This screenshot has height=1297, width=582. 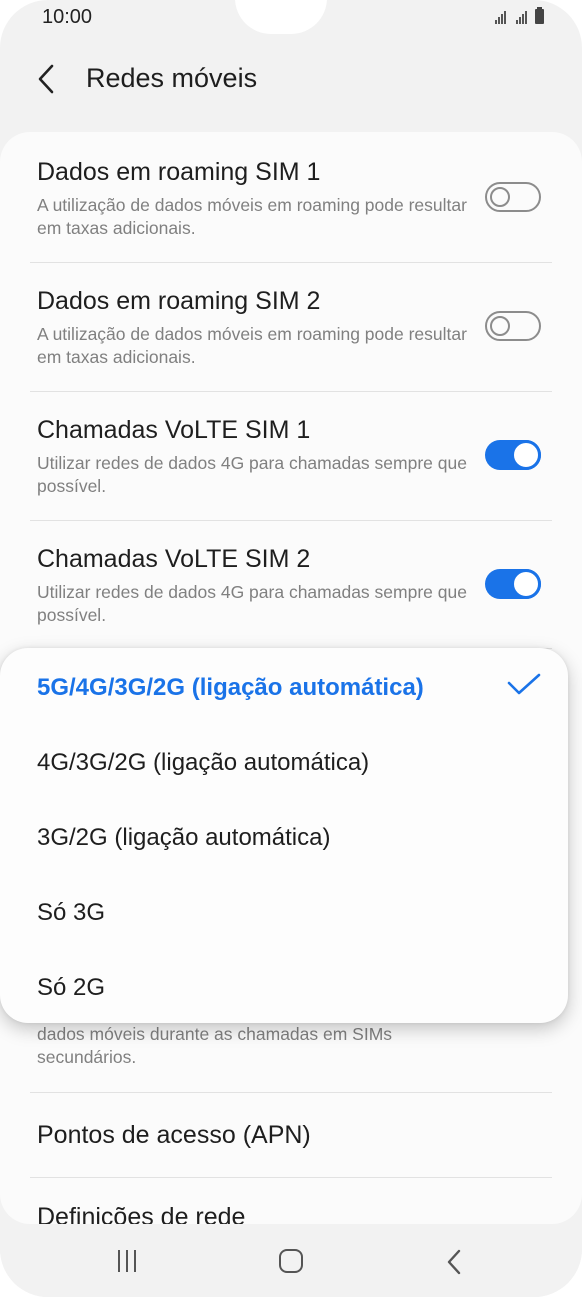 What do you see at coordinates (71, 988) in the screenshot?
I see `network-mode-option: Só 2G` at bounding box center [71, 988].